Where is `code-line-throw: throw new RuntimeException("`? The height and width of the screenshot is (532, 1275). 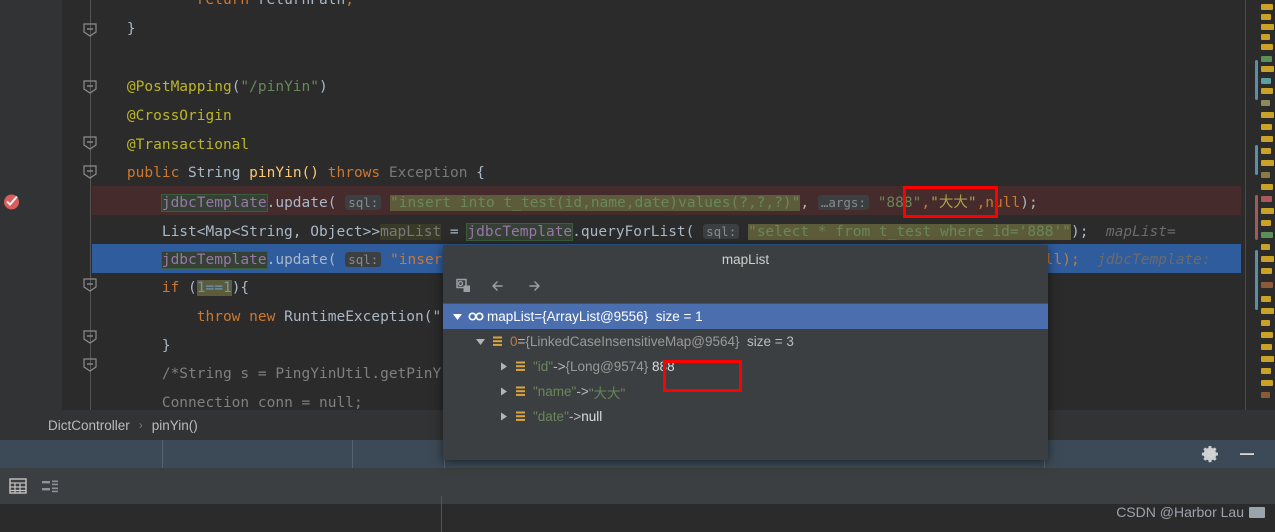
code-line-throw: throw new RuntimeException(" is located at coordinates (266, 317).